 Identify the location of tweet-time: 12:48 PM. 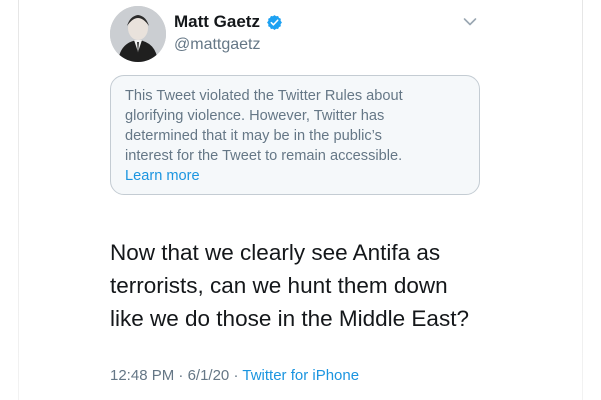
(142, 375).